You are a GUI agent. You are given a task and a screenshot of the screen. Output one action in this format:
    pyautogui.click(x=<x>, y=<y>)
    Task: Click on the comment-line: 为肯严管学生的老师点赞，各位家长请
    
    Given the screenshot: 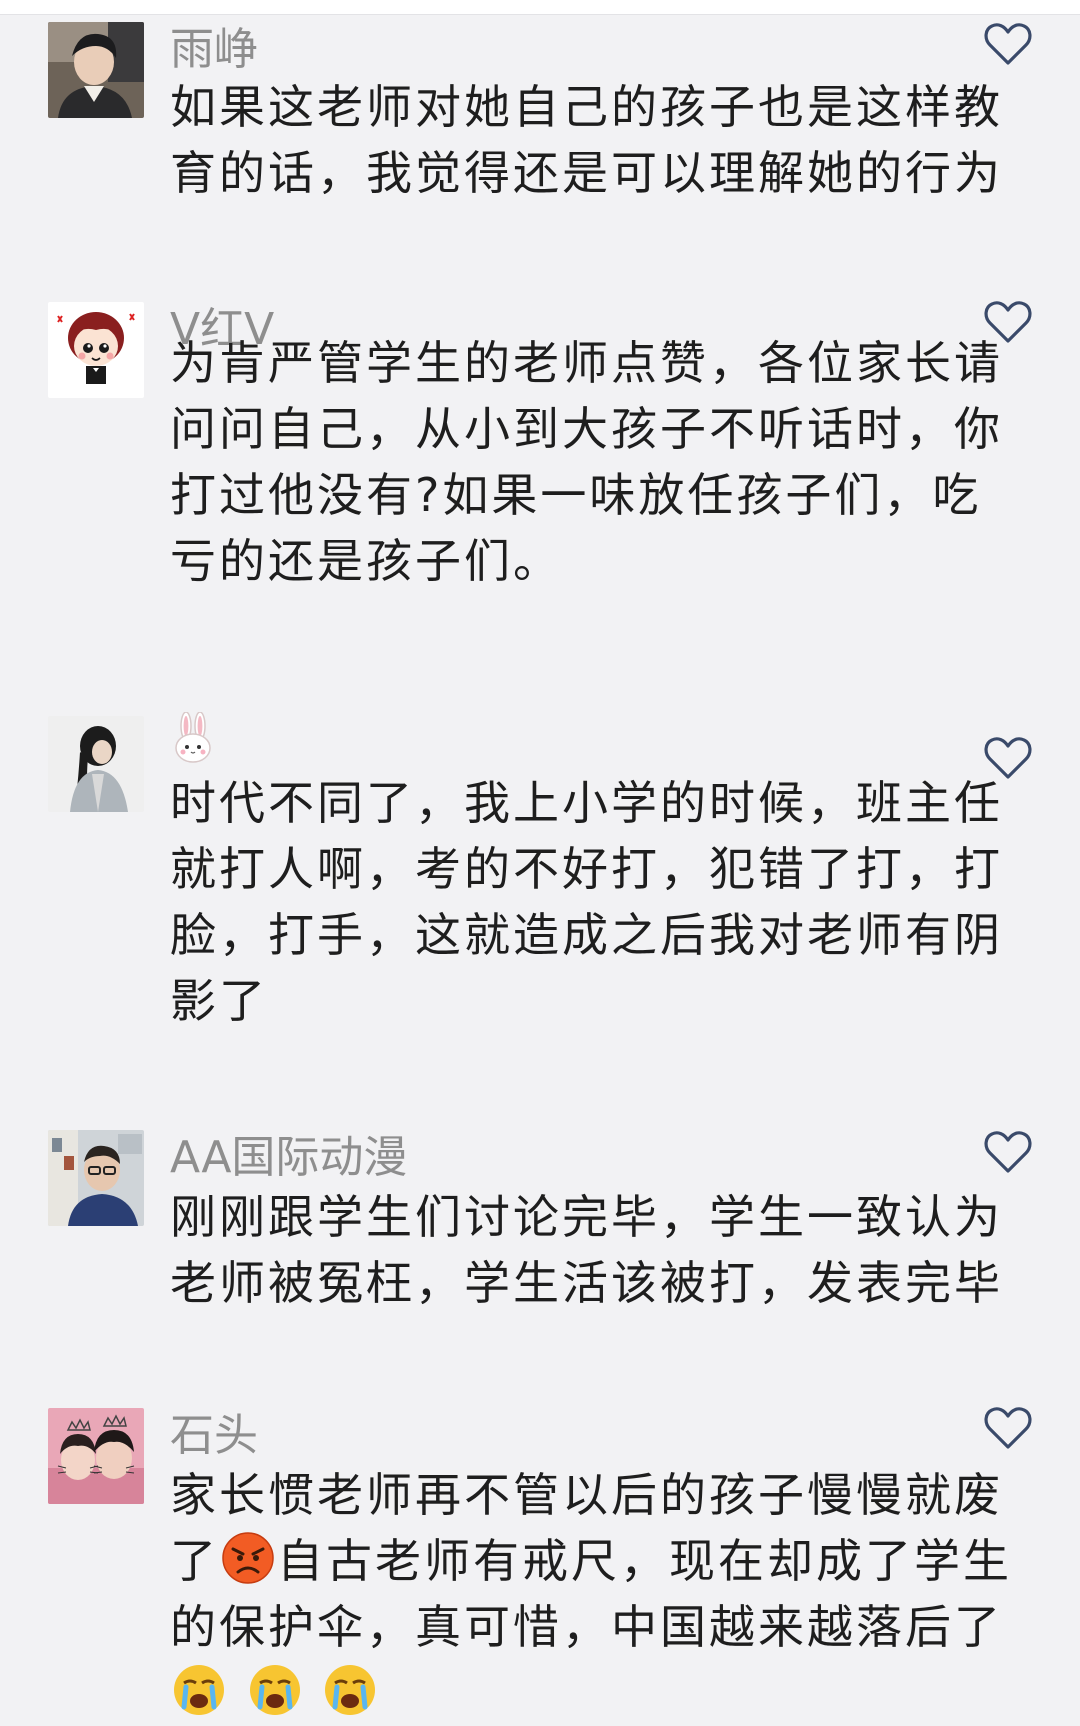 What is the action you would take?
    pyautogui.click(x=586, y=363)
    